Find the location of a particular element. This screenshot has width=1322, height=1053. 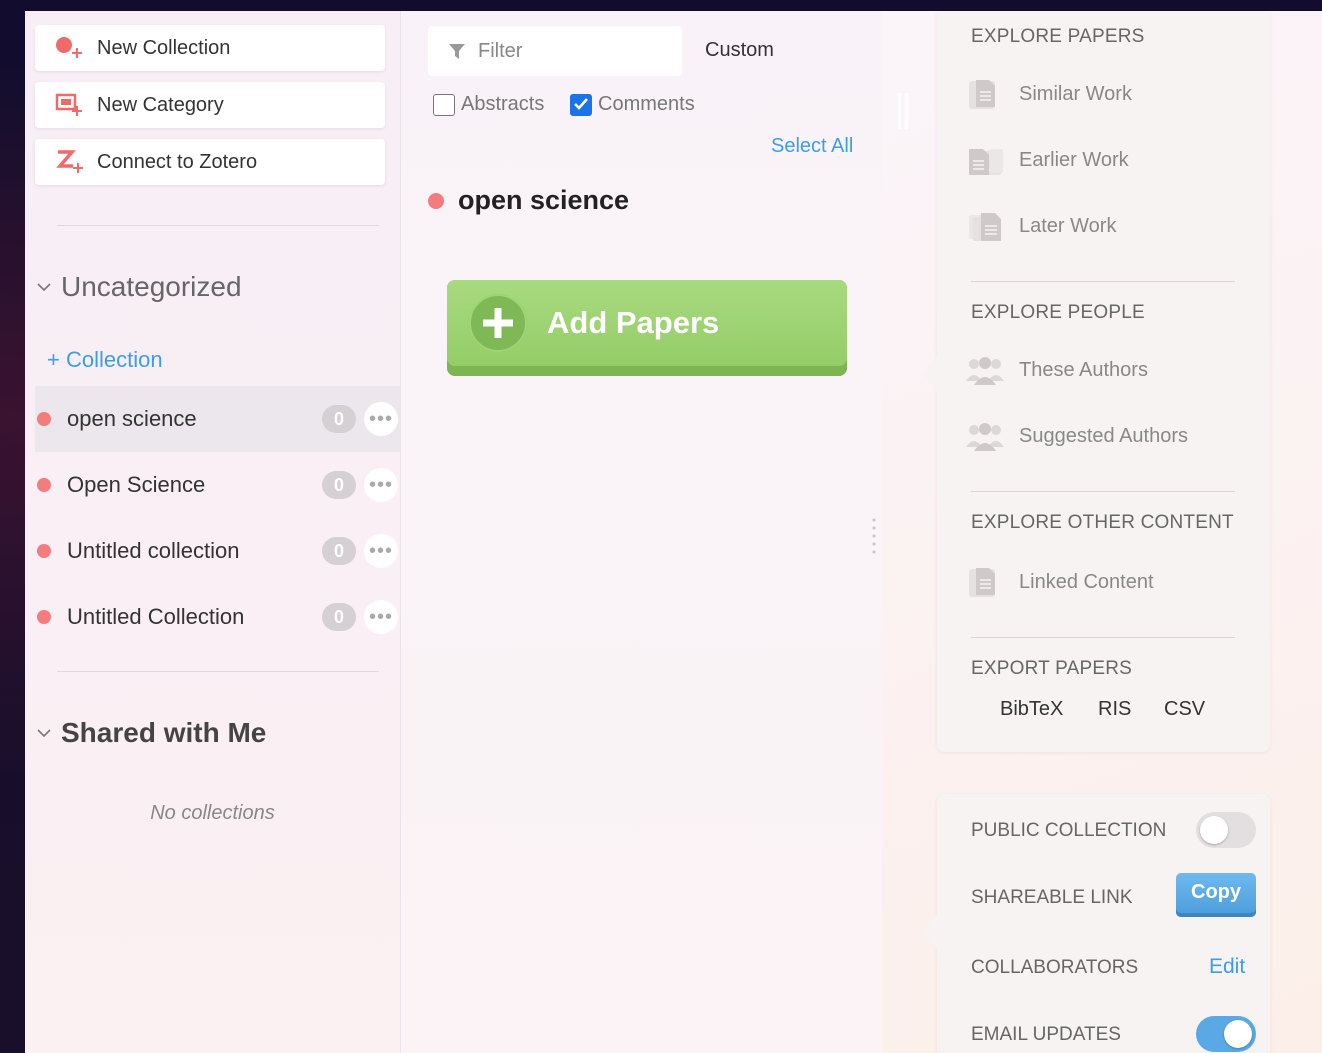

panel-resize-grip is located at coordinates (874, 536).